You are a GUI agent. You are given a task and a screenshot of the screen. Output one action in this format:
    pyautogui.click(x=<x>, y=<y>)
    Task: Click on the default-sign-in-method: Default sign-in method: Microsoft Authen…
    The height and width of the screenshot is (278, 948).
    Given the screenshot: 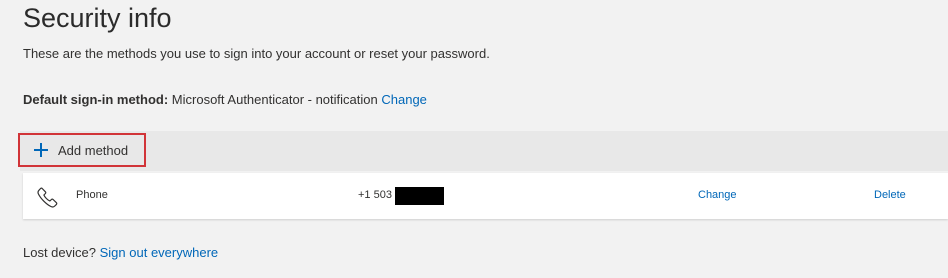 What is the action you would take?
    pyautogui.click(x=225, y=99)
    